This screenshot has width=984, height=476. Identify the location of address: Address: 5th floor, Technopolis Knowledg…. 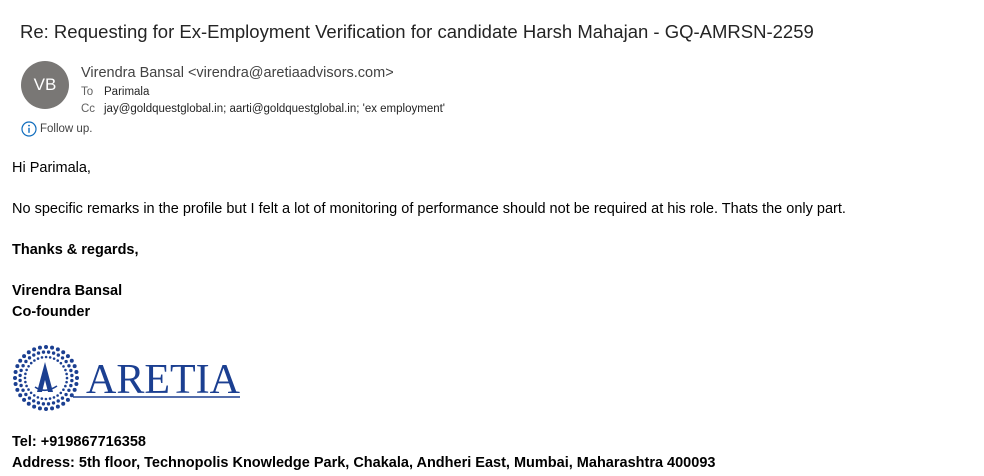
(364, 463).